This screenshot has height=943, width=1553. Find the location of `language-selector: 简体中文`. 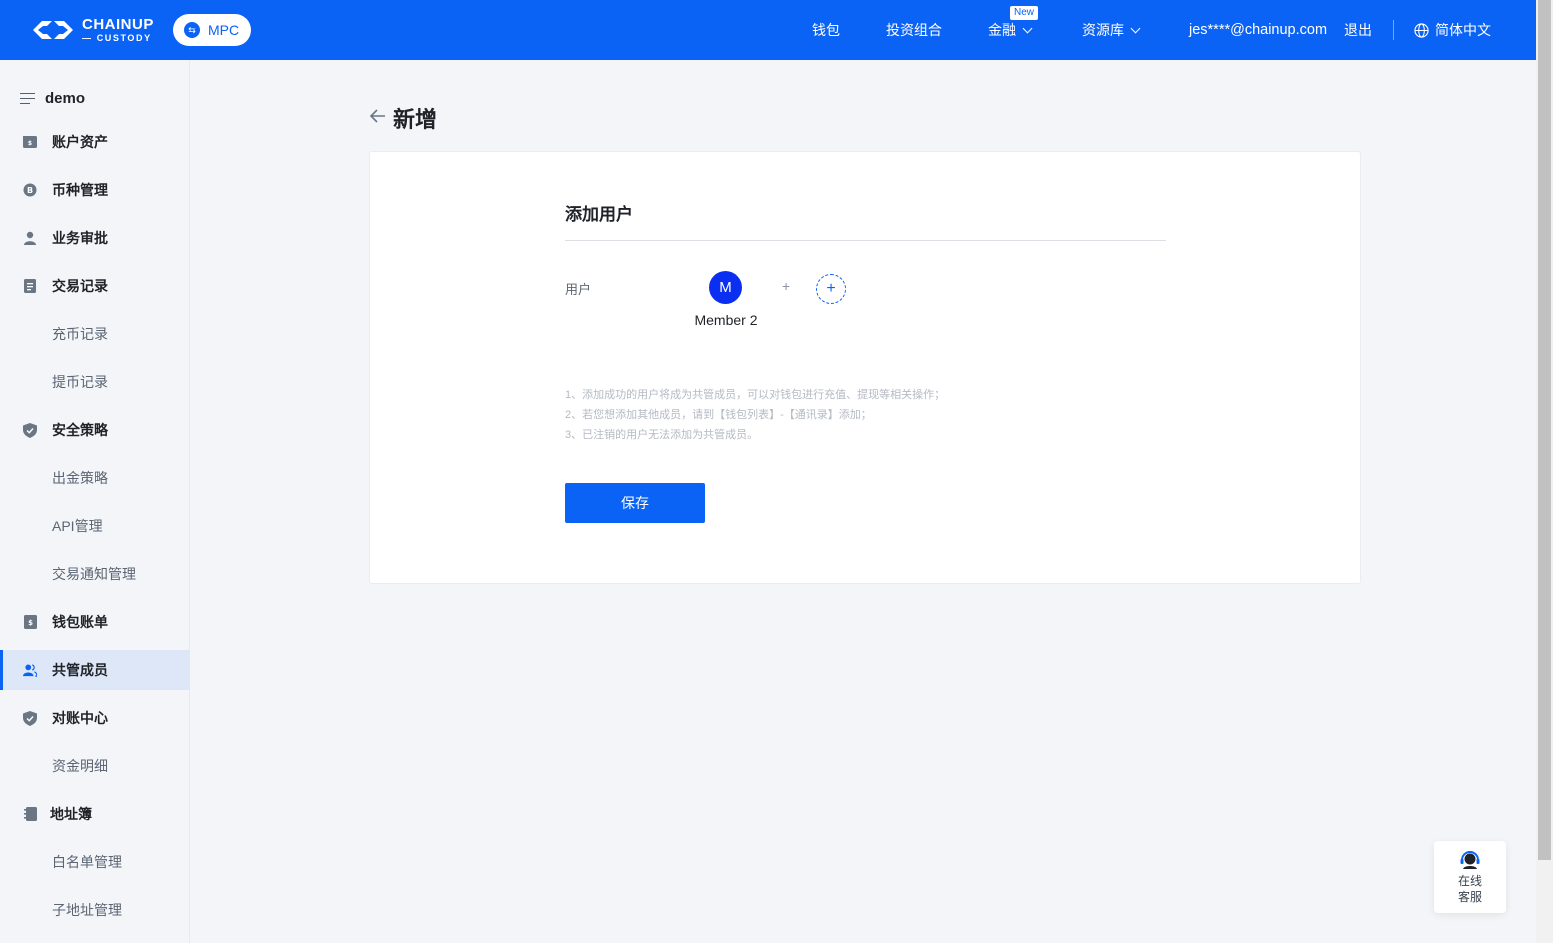

language-selector: 简体中文 is located at coordinates (1452, 30).